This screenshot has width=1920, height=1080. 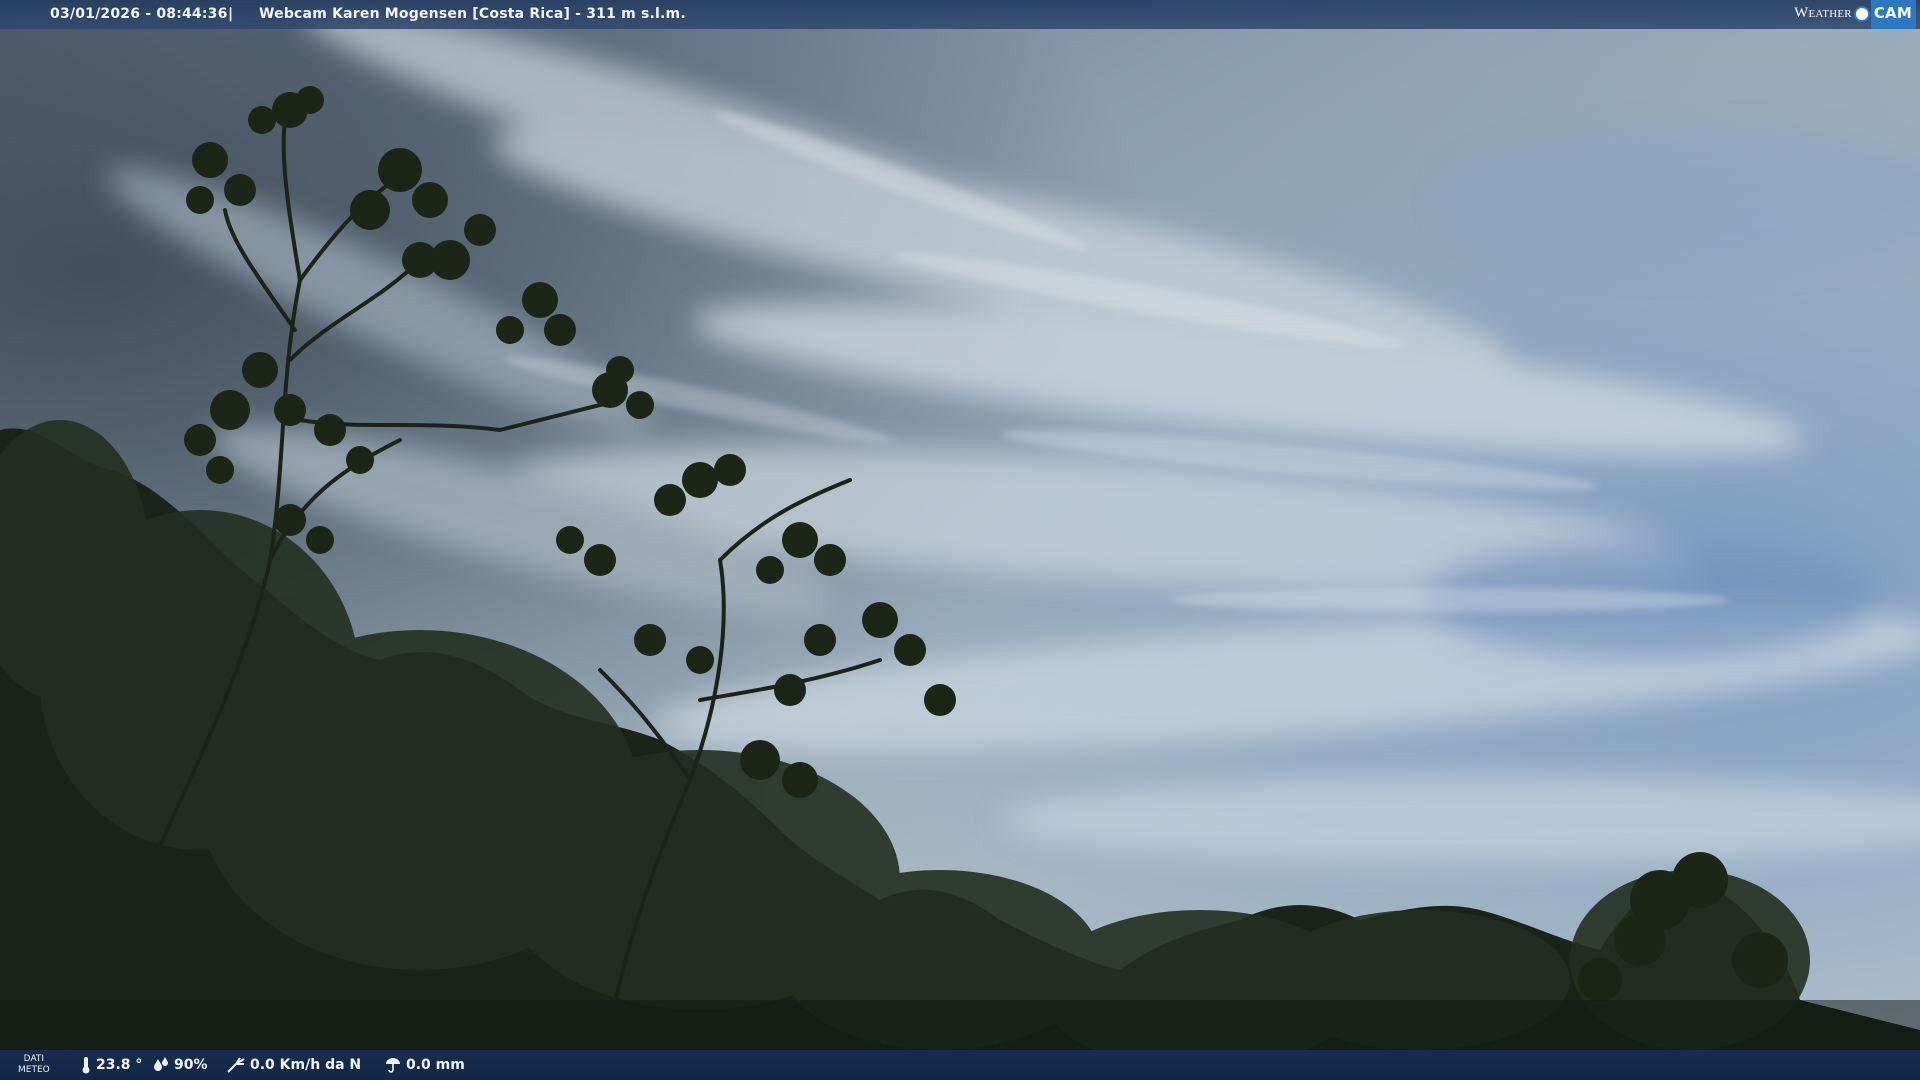 I want to click on weather-label-line2: METEO, so click(x=34, y=1070).